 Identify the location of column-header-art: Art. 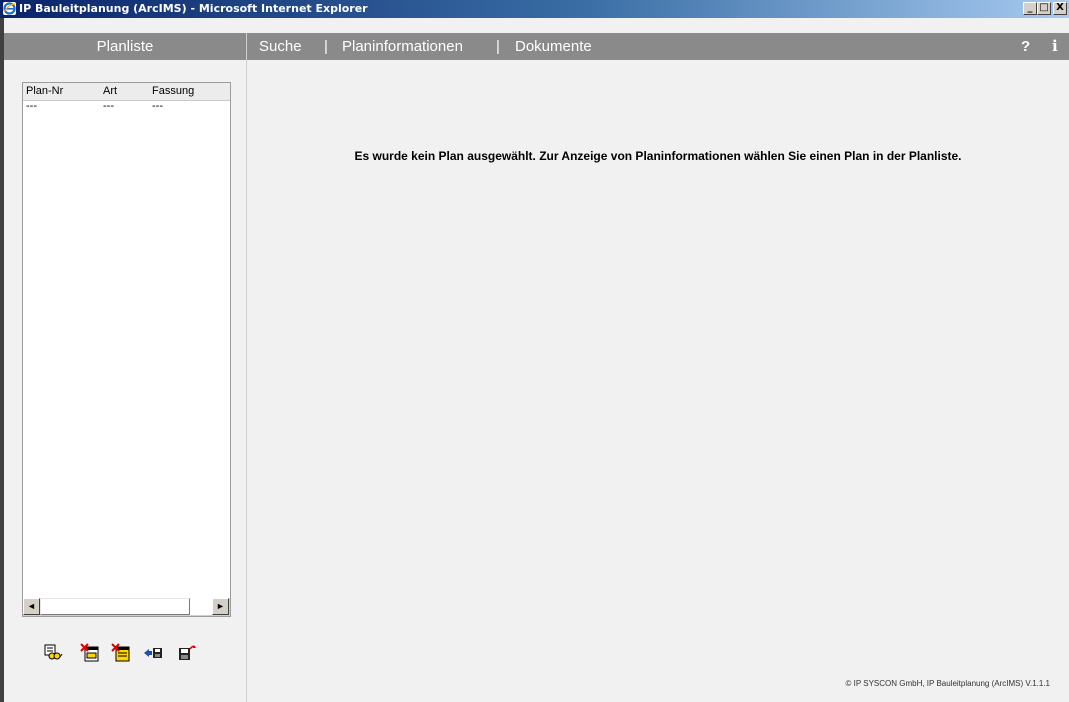
(110, 91).